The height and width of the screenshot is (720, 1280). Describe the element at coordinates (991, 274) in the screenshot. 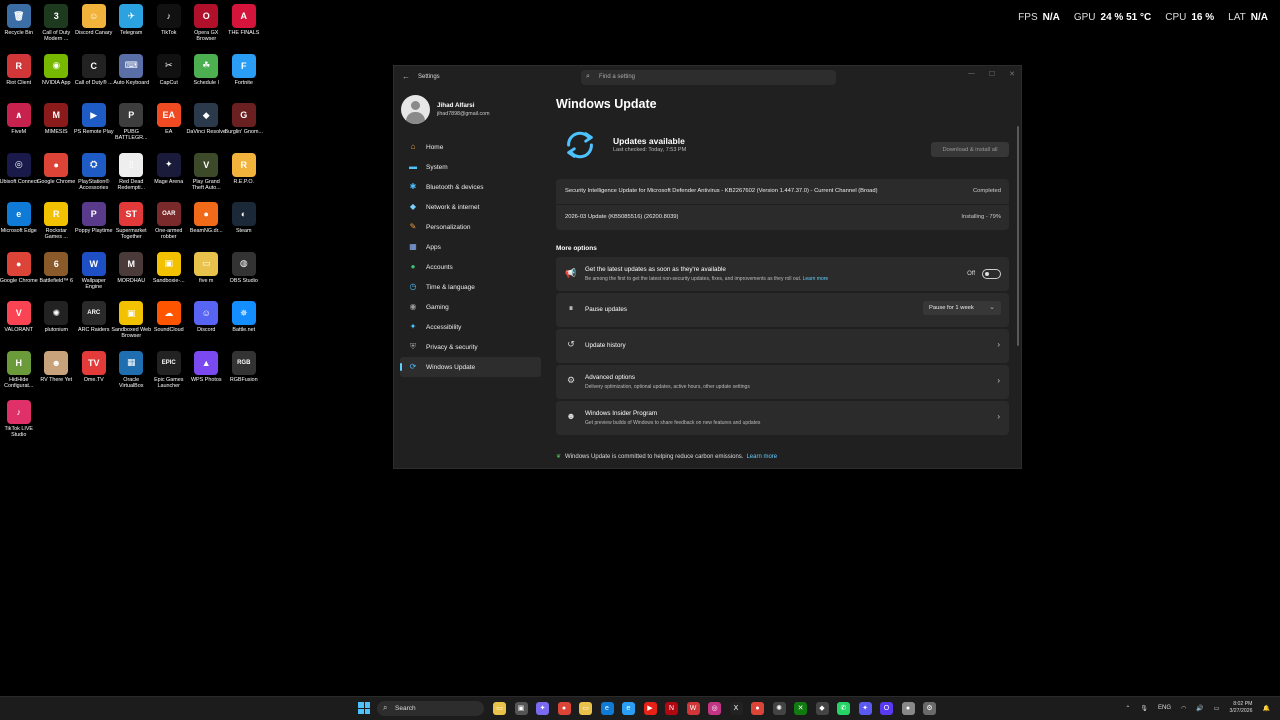

I see `latest-updates-toggle` at that location.